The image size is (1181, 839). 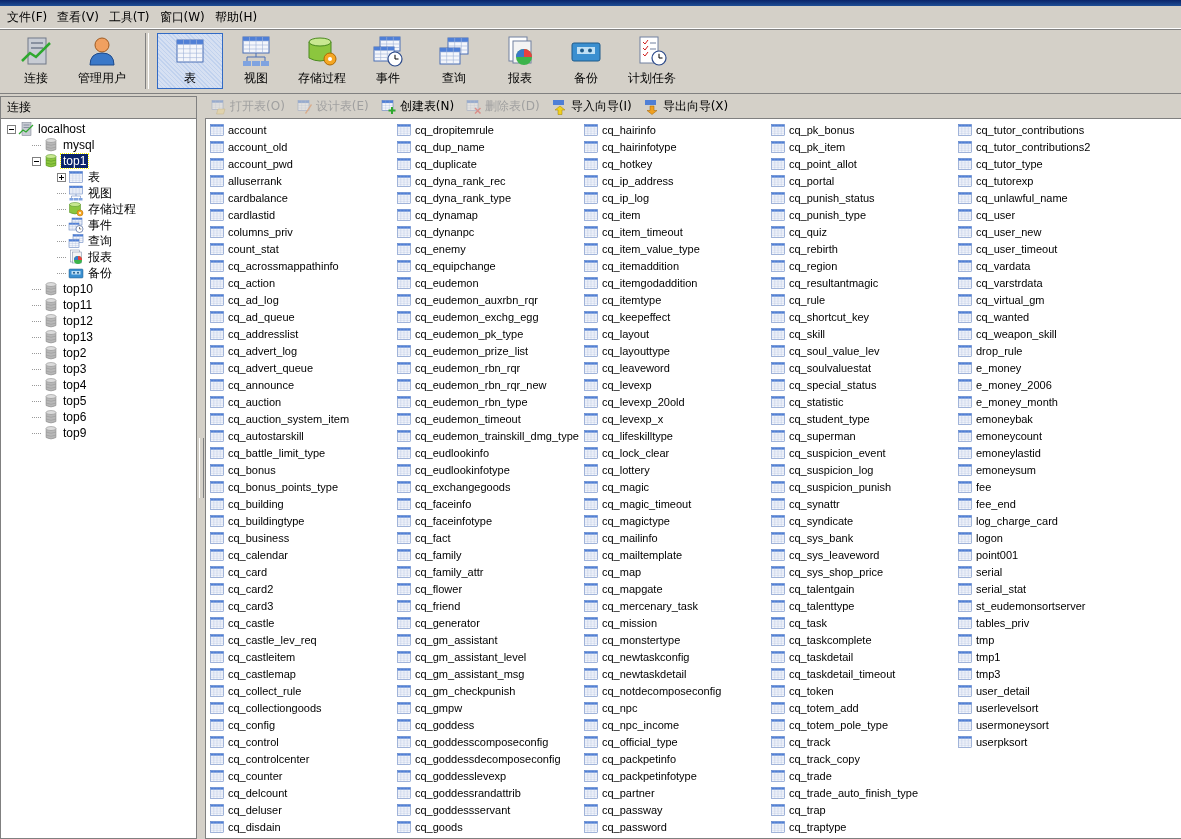 What do you see at coordinates (649, 775) in the screenshot?
I see `table-name: cq_packpetinfotype` at bounding box center [649, 775].